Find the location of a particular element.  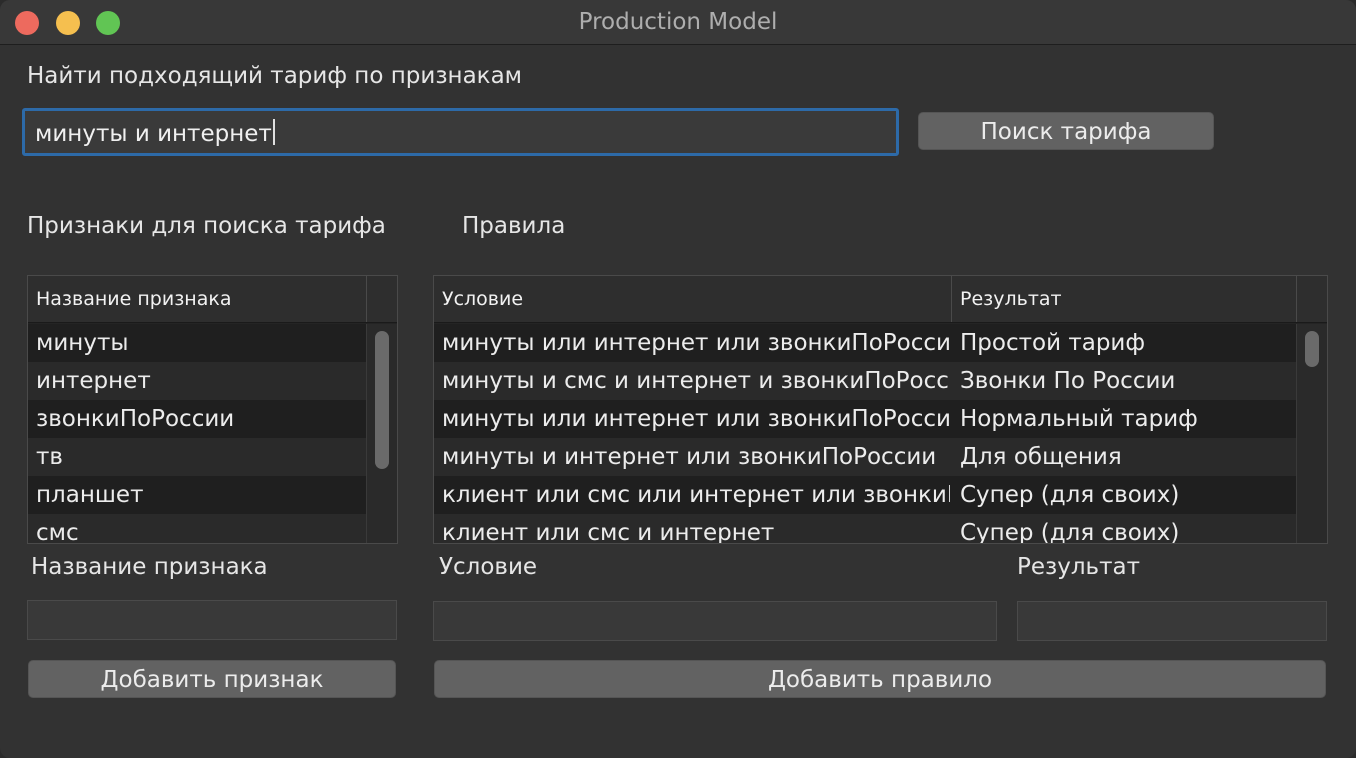

feature-name-input is located at coordinates (212, 620).